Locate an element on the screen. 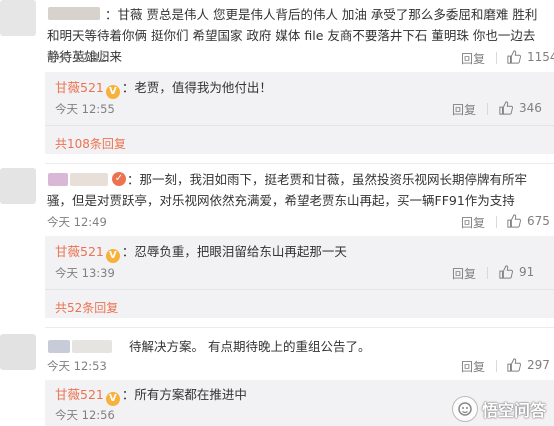  wukong-logo-icon is located at coordinates (464, 409).